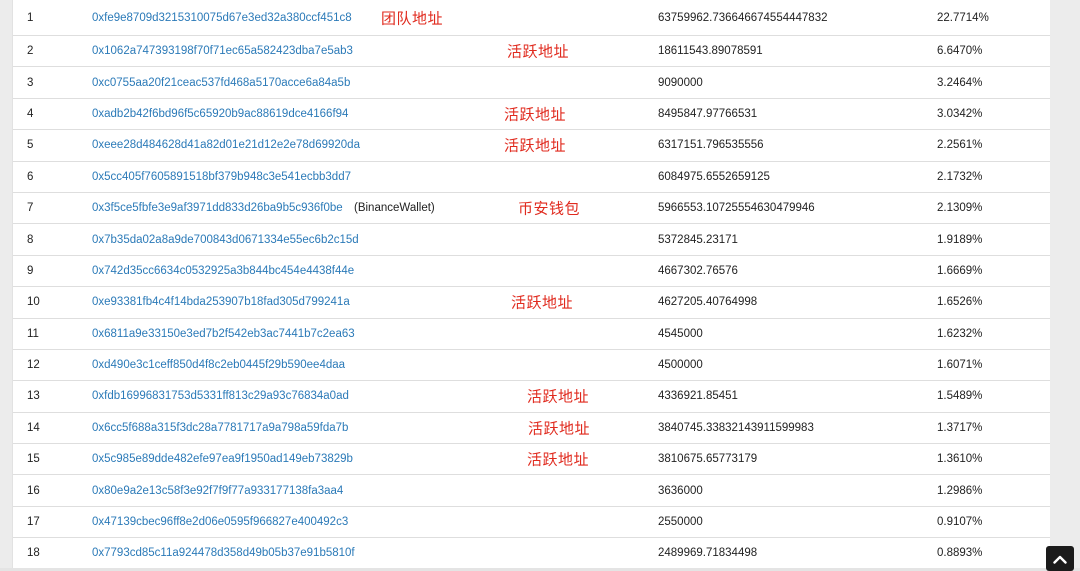 This screenshot has height=571, width=1080. What do you see at coordinates (33, 302) in the screenshot?
I see `rank-cell: 10` at bounding box center [33, 302].